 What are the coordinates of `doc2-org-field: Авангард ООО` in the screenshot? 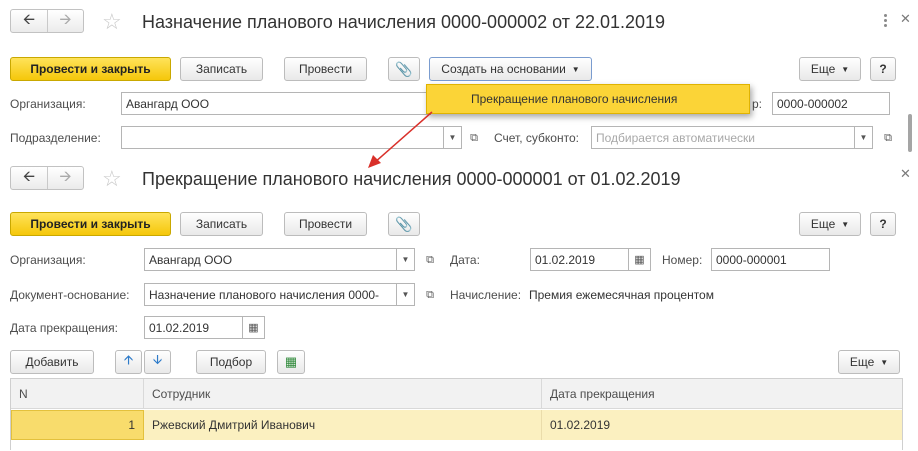 It's located at (270, 259).